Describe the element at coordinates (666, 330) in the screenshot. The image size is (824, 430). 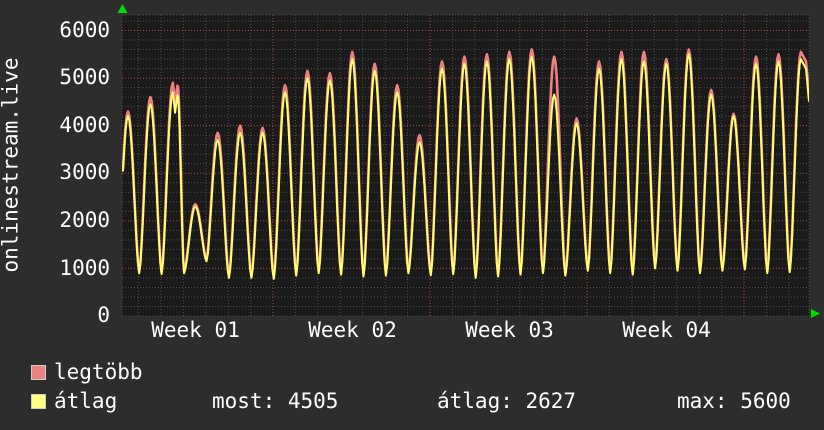
I see `x-tick-label-week-04: Week 04` at that location.